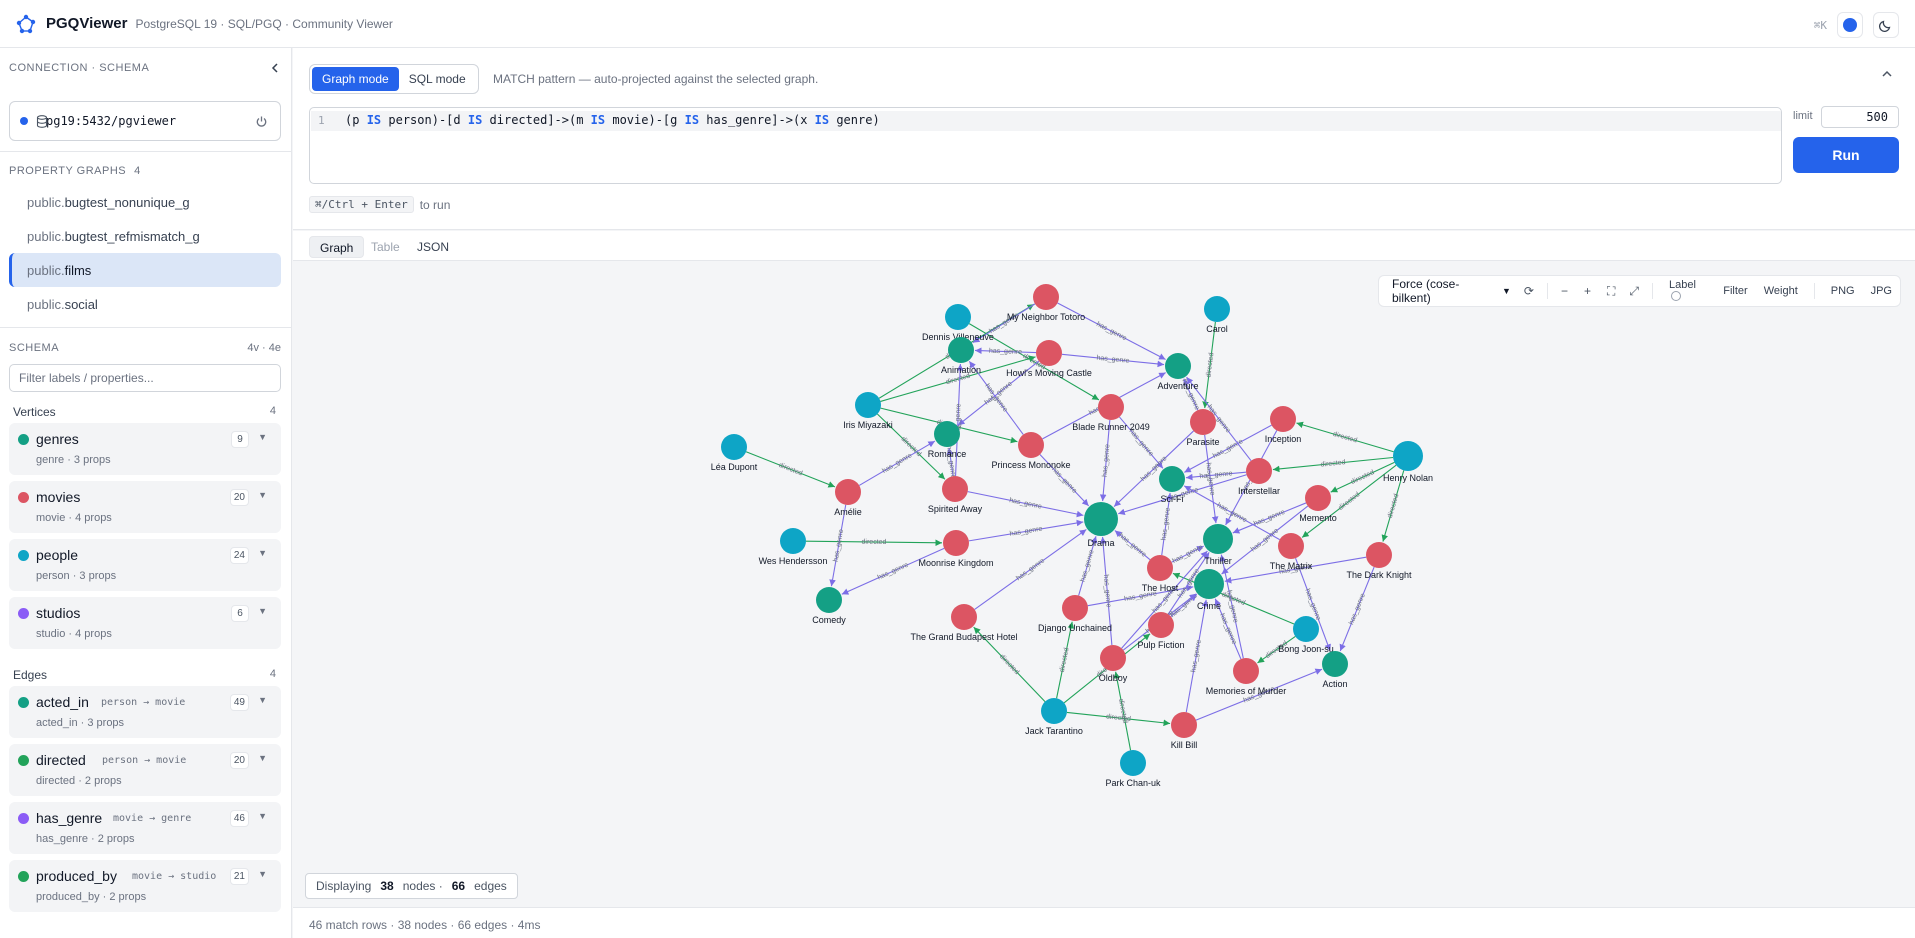 This screenshot has width=1915, height=938. I want to click on graph-node-movie: My Neighbor Totoro, so click(1046, 303).